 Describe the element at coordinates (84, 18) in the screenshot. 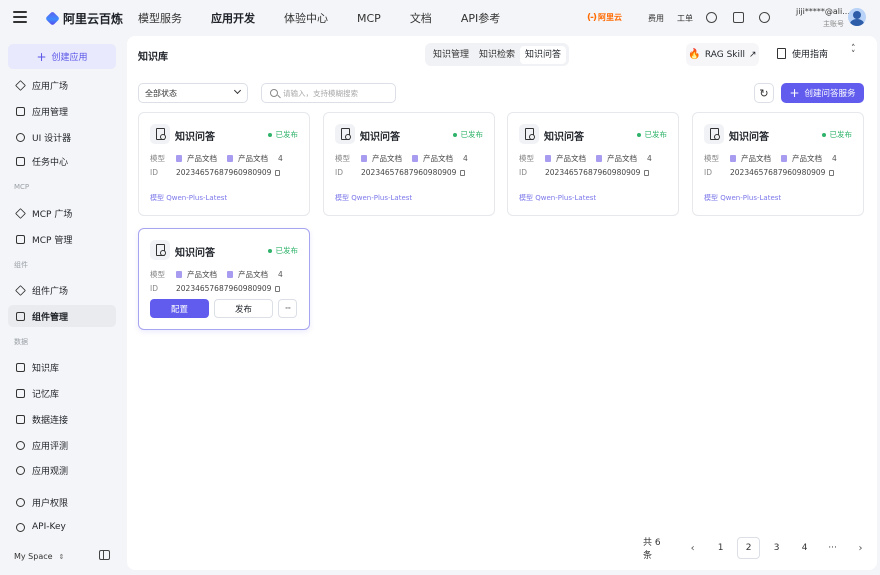

I see `brand-logo: 阿里云百炼` at that location.